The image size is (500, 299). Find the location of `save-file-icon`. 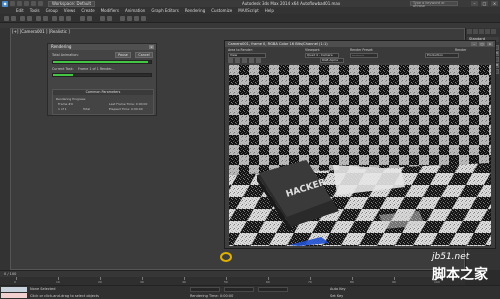

save-file-icon is located at coordinates (26, 3).